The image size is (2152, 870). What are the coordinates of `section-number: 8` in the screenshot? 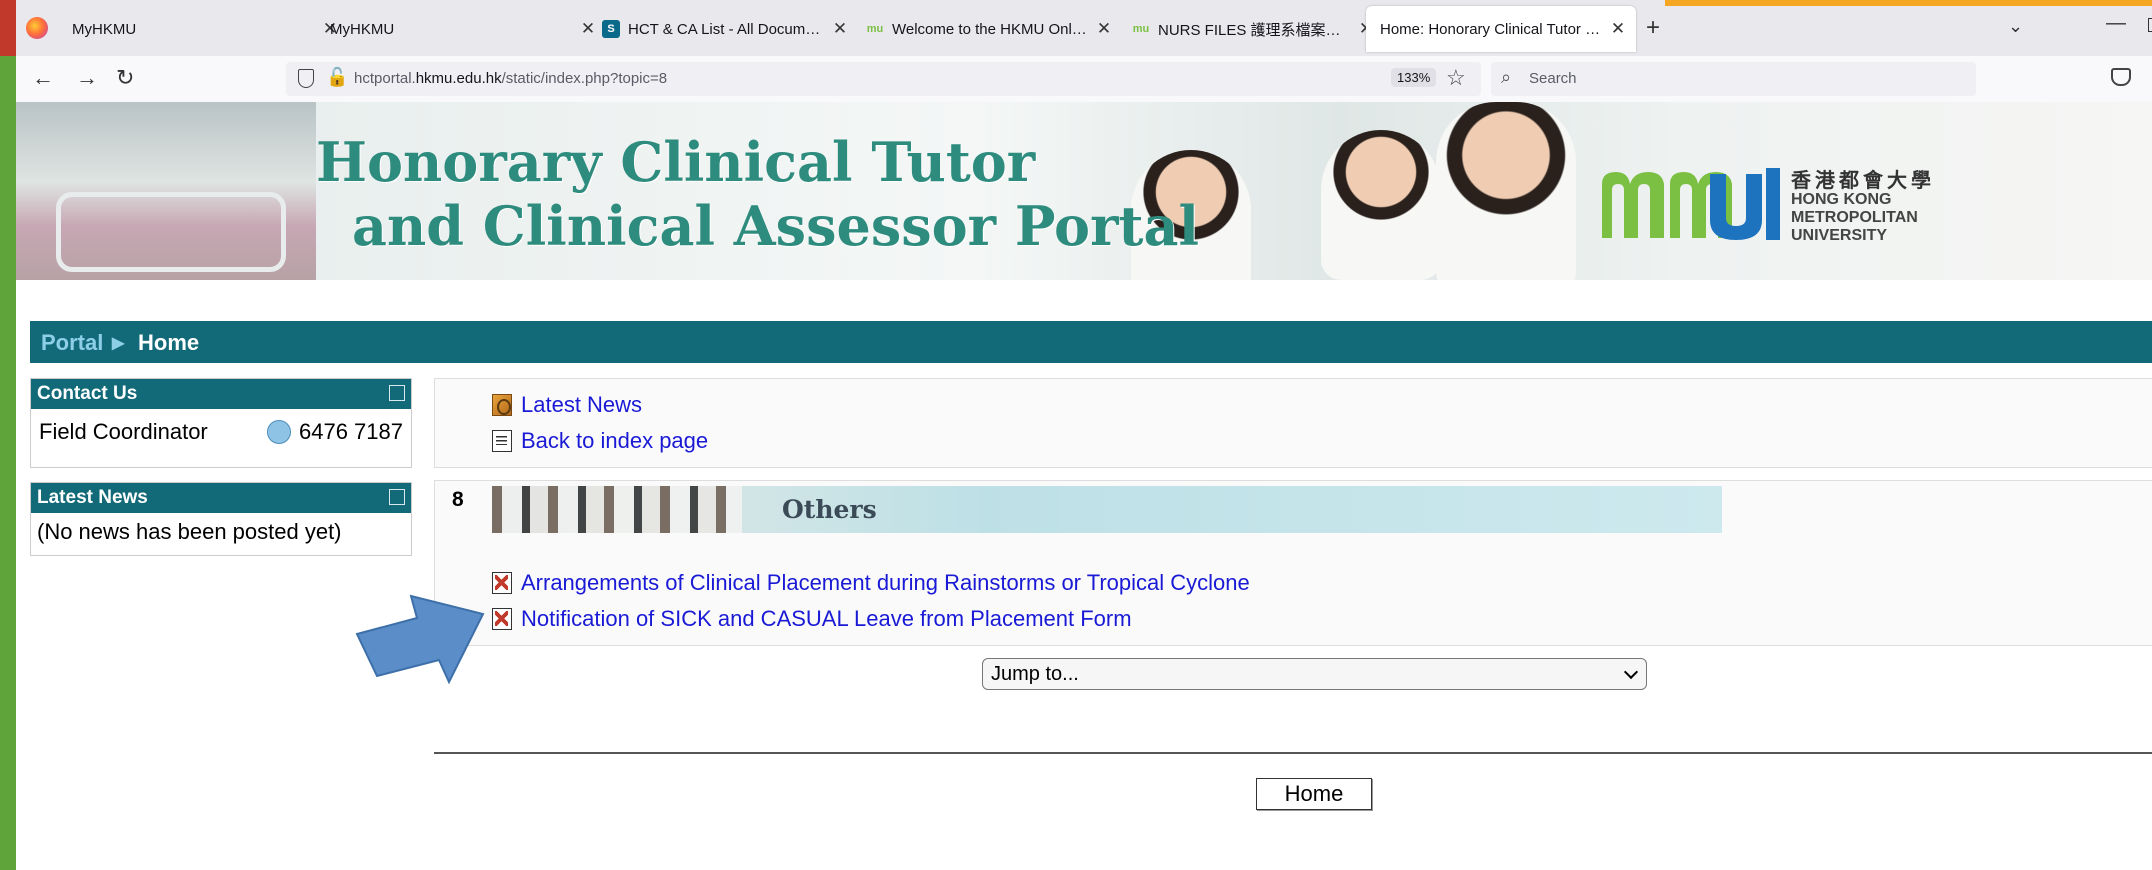 It's located at (458, 499).